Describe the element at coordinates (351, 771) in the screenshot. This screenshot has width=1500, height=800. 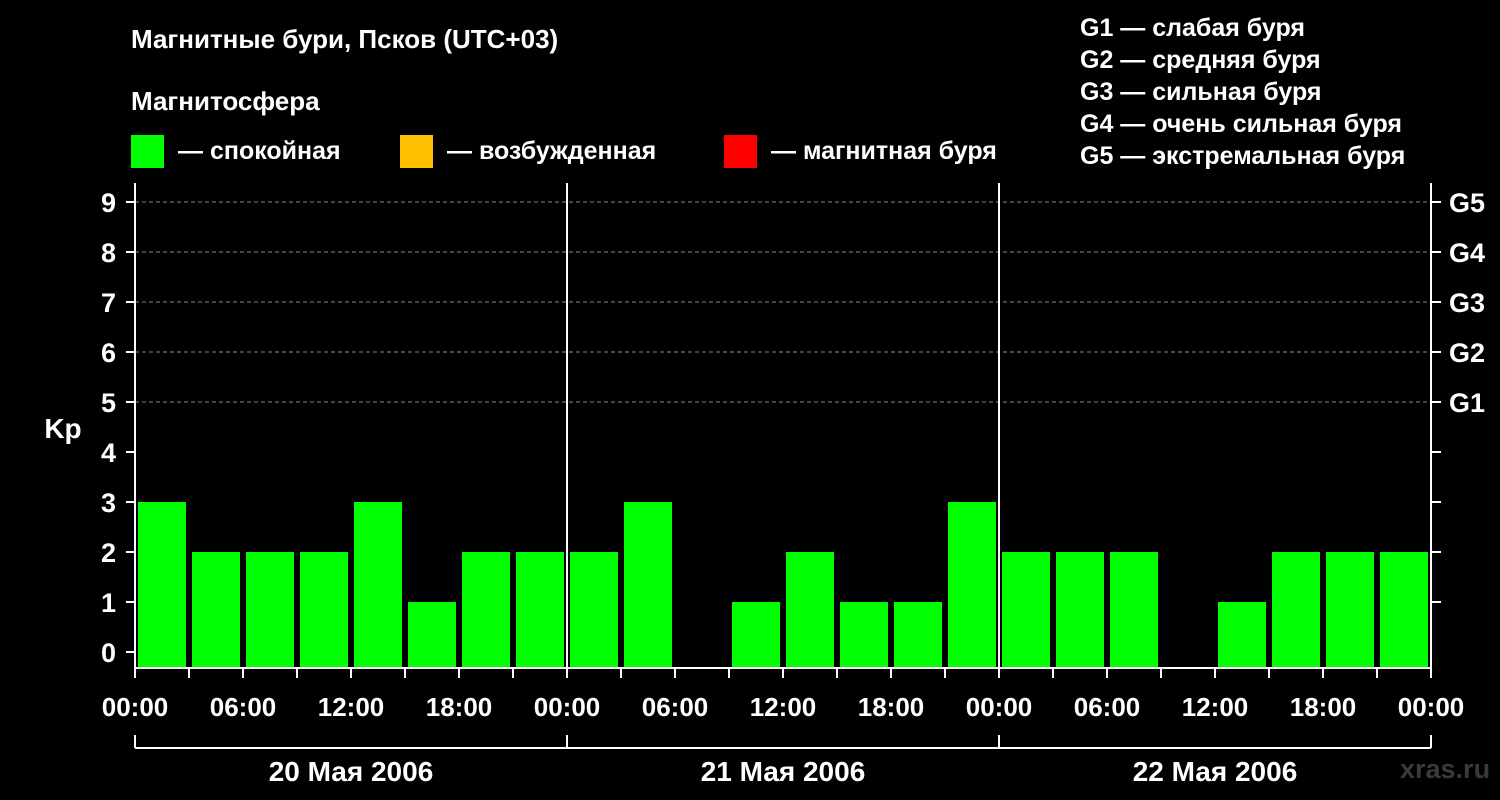
I see `day-label: 20 Мая 2006` at that location.